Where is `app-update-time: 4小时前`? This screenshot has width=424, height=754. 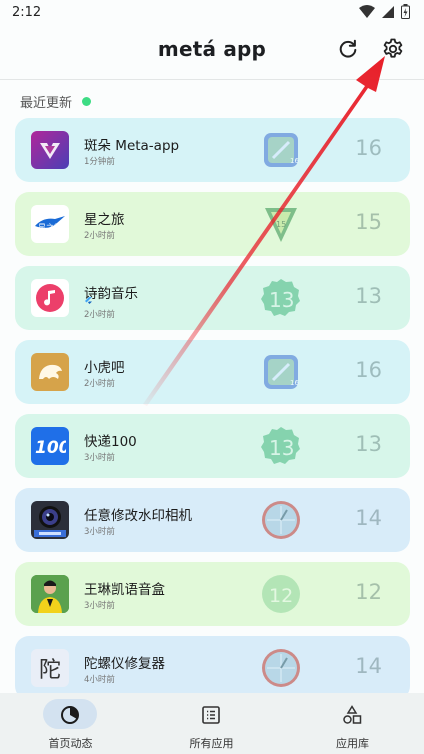 app-update-time: 4小时前 is located at coordinates (99, 680).